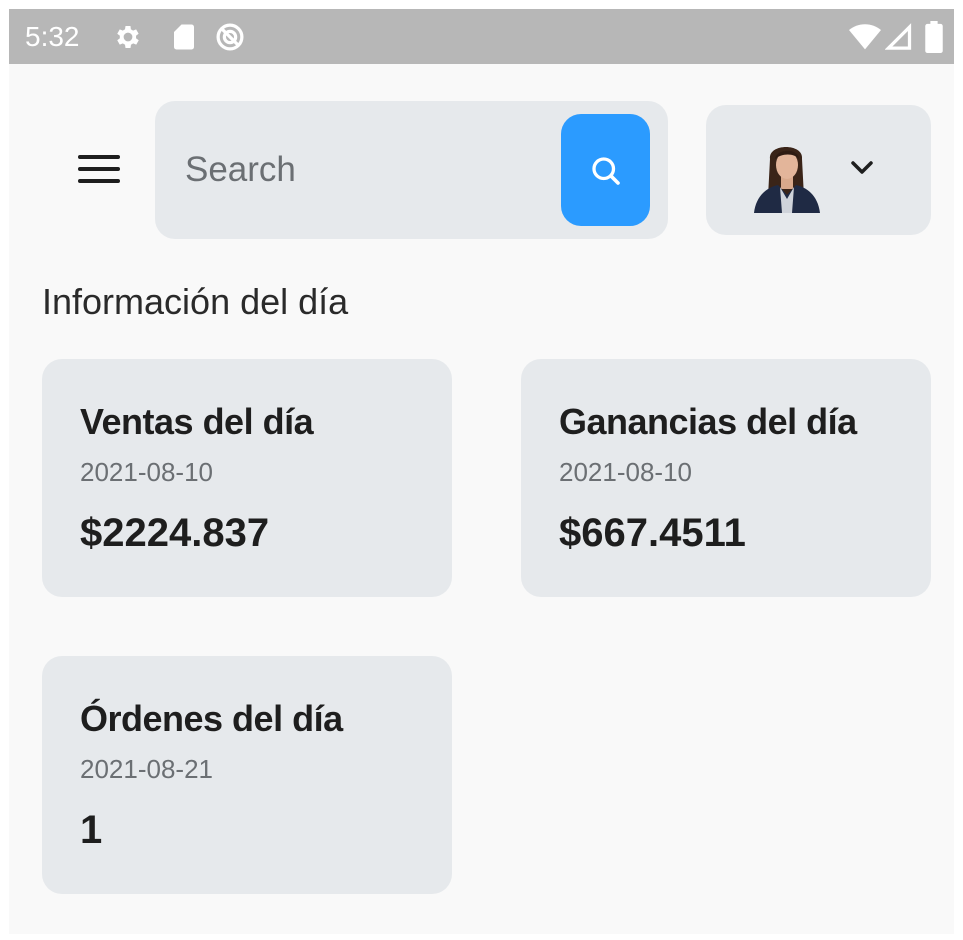 The image size is (963, 940). I want to click on card-date: 2021-08-21, so click(146, 769).